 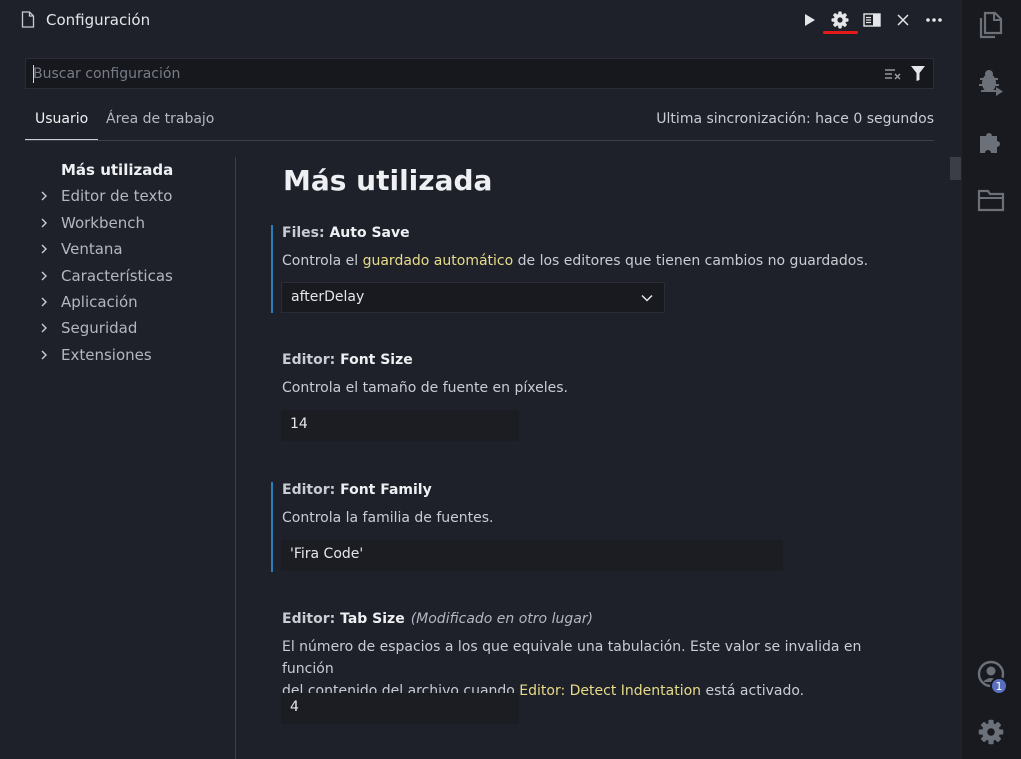 I want to click on sync-status: Ultima sincronización: hace 0 segundos, so click(x=795, y=119).